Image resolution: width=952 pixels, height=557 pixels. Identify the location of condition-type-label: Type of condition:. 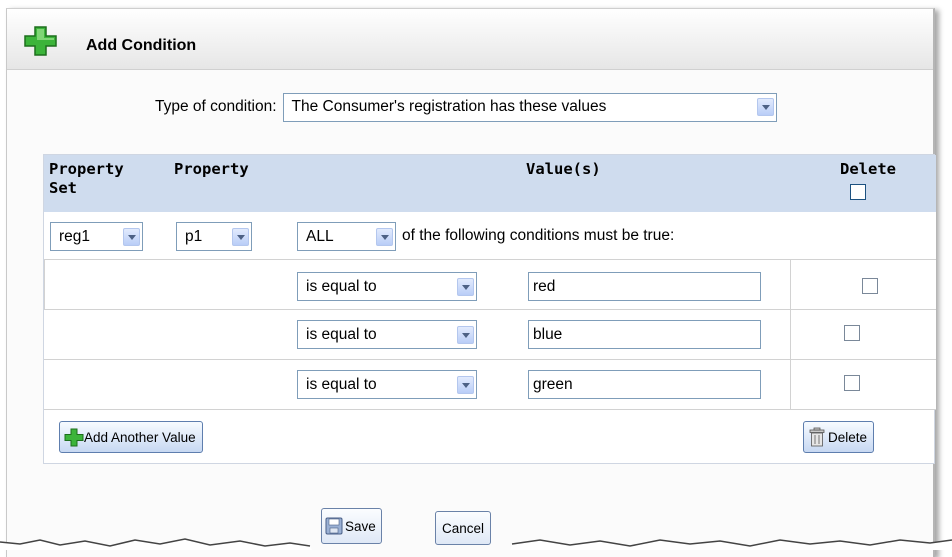
(216, 106).